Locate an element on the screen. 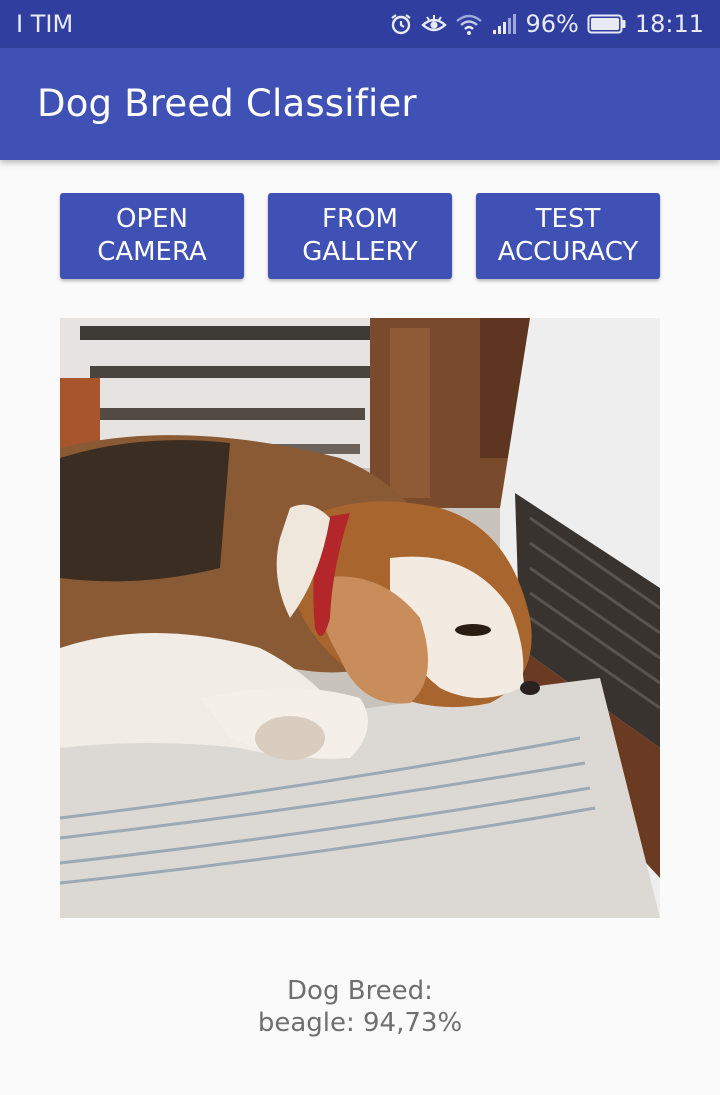 The width and height of the screenshot is (720, 1095). signal-icon is located at coordinates (504, 24).